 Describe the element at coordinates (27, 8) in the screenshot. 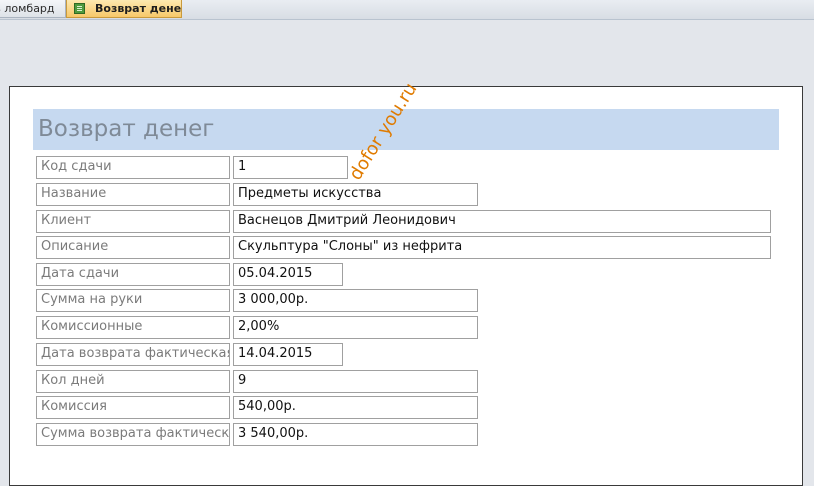

I see `tab-pawnshop-label: з ломбард` at that location.